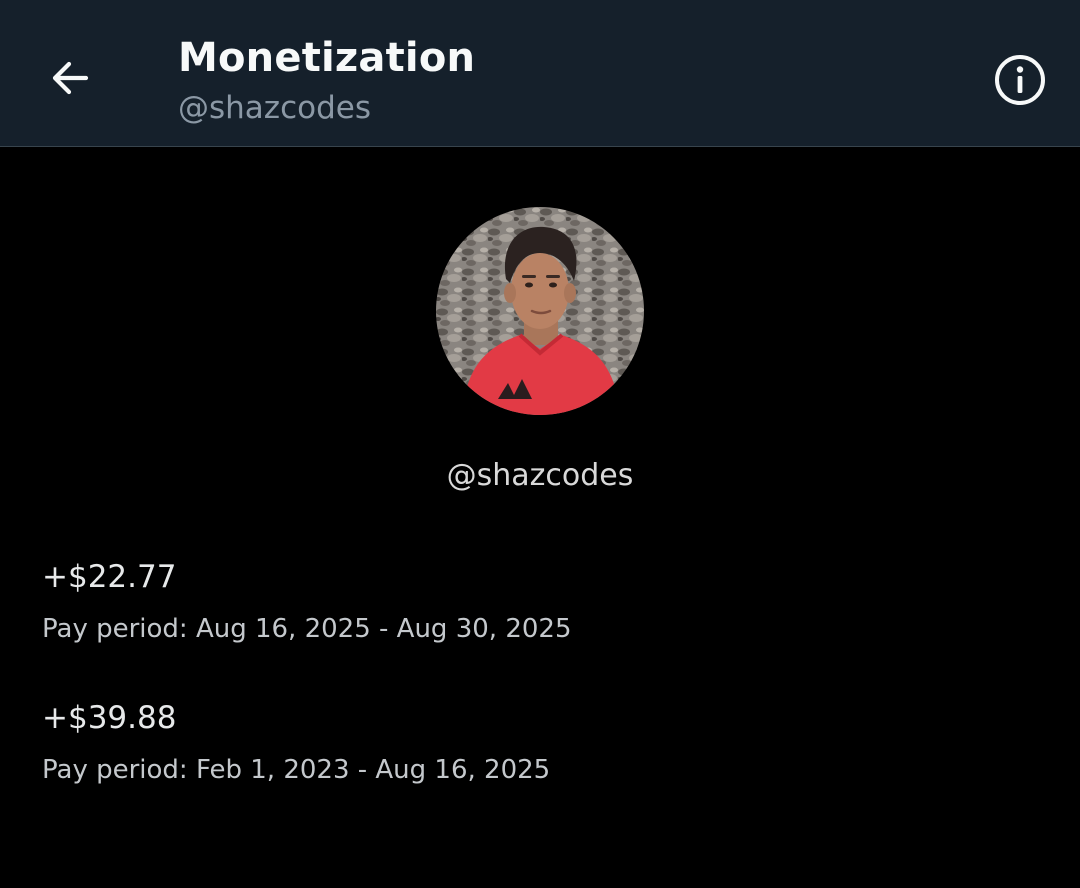  What do you see at coordinates (296, 770) in the screenshot?
I see `payout-period: Pay period: Feb 1, 2023 - Aug 16, 2025` at bounding box center [296, 770].